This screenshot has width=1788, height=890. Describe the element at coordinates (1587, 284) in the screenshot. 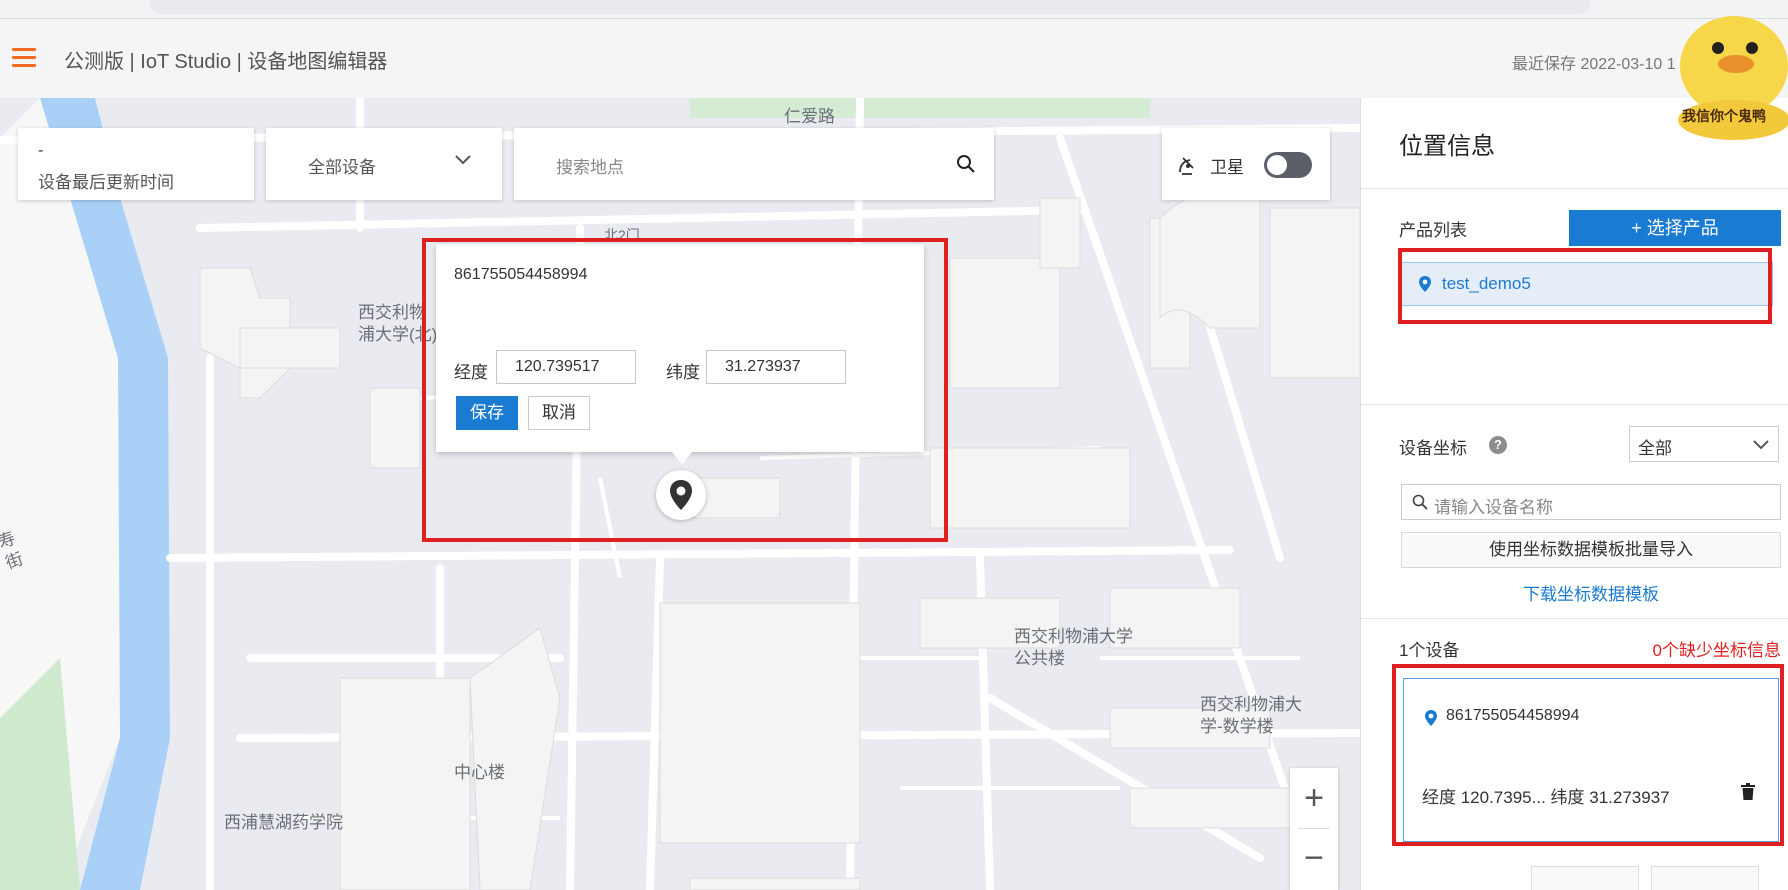

I see `product-item: test_demo5` at that location.